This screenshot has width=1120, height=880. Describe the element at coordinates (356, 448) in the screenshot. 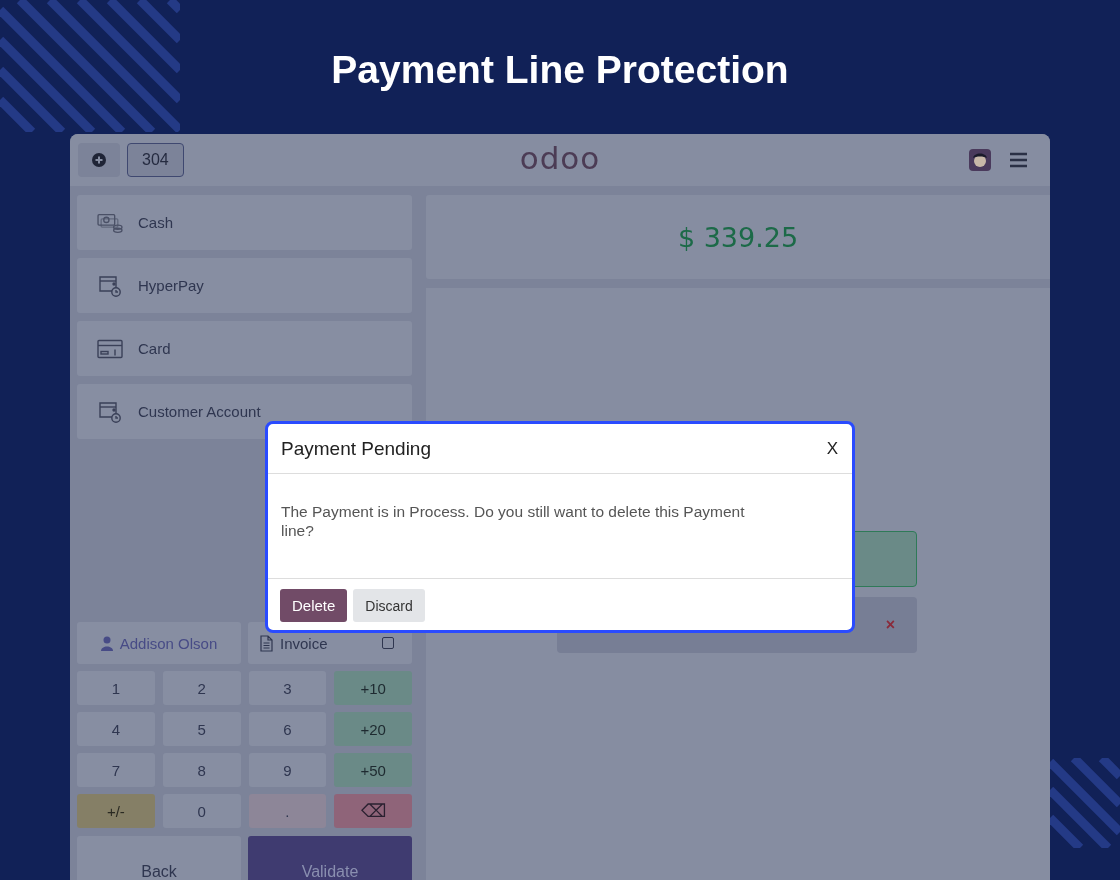

I see `dialog-title: Payment Pending` at that location.